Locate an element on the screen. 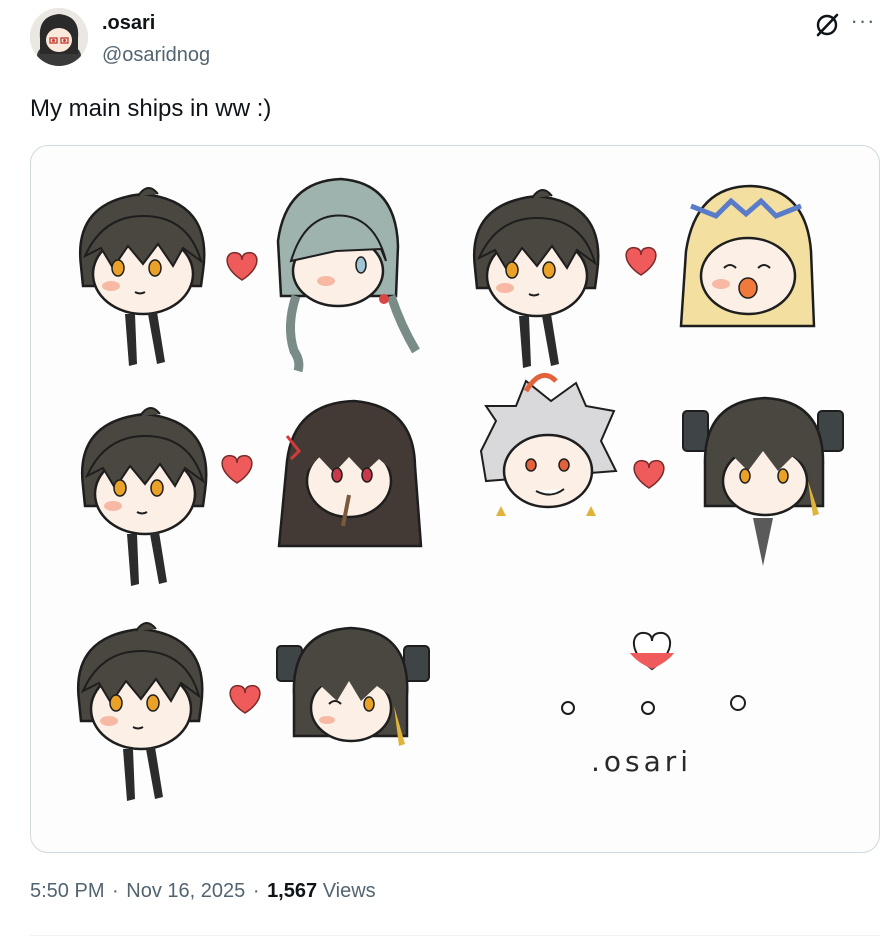 The height and width of the screenshot is (941, 880). tweet-date: Nov 16, 2025 is located at coordinates (185, 891).